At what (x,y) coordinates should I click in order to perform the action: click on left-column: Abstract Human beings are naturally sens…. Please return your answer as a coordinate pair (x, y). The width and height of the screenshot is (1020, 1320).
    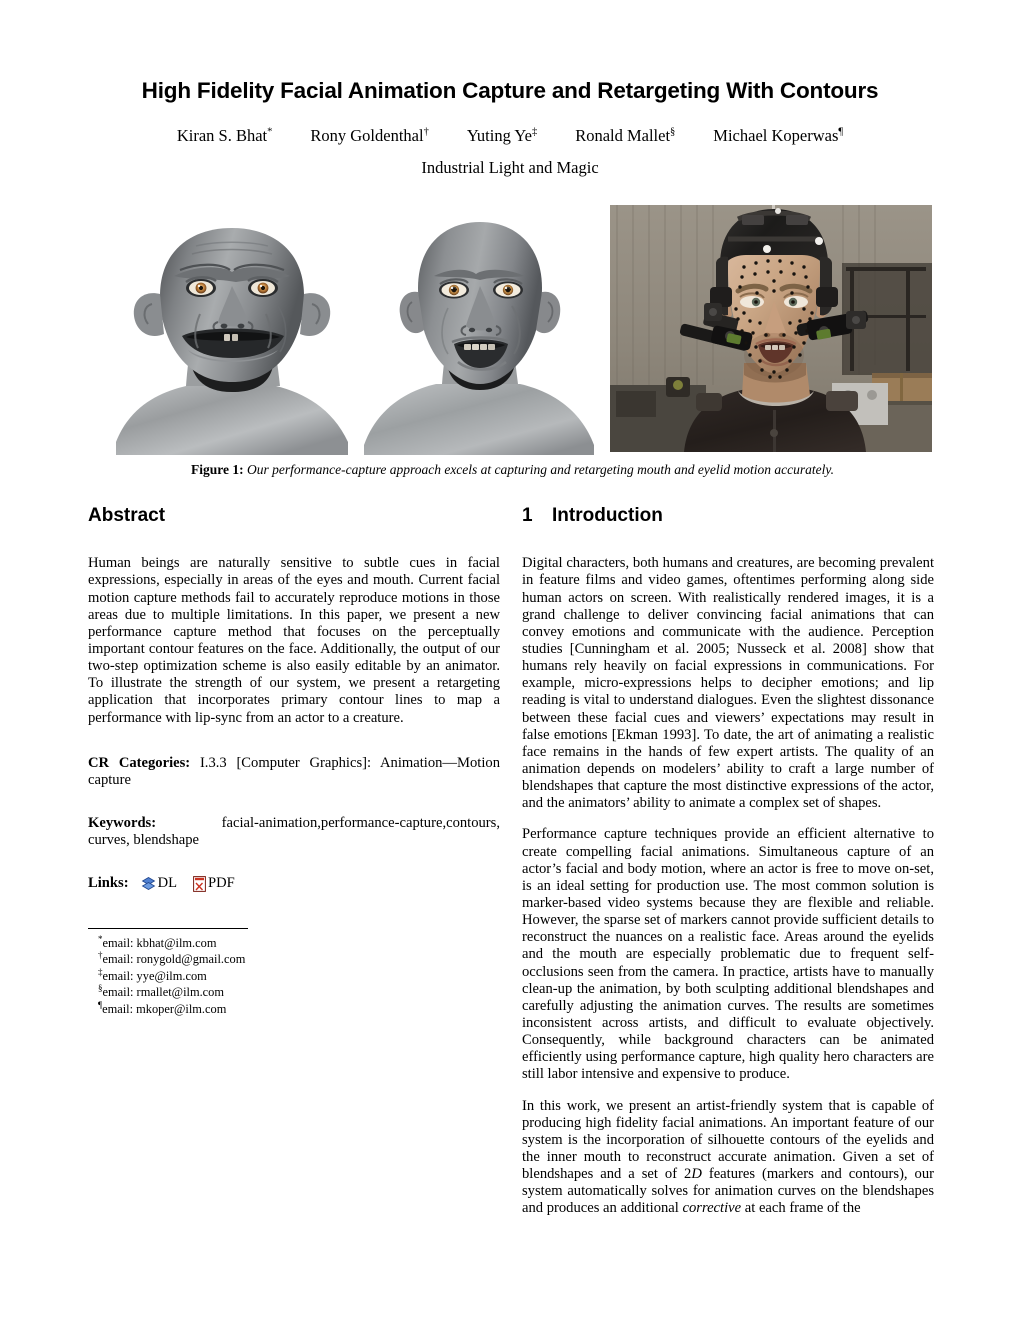
    Looking at the image, I should click on (294, 698).